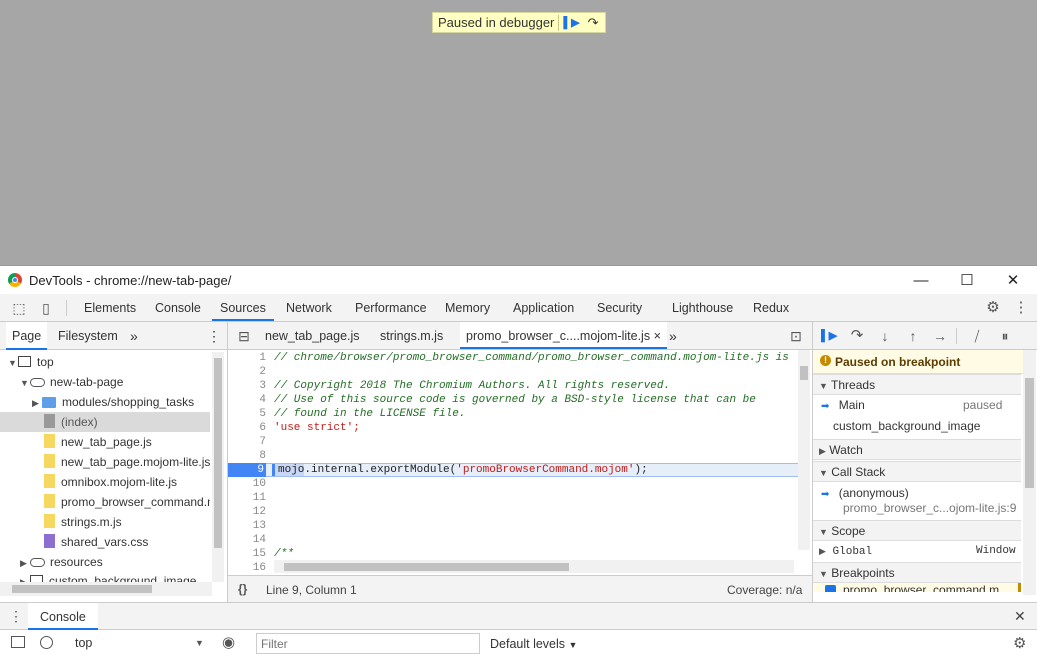 The width and height of the screenshot is (1037, 659). What do you see at coordinates (105, 502) in the screenshot?
I see `tree-item-file: promo_browser_command.mojom-lite.js` at bounding box center [105, 502].